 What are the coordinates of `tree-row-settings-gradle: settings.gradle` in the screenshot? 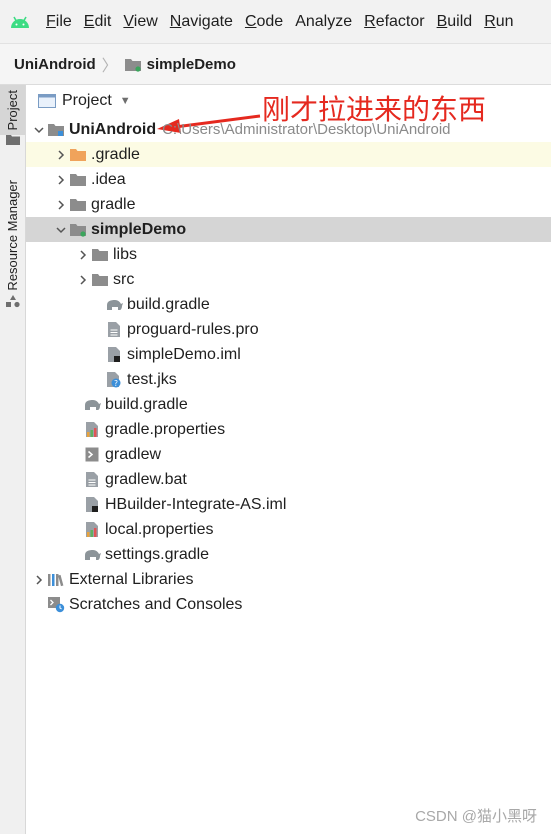 It's located at (288, 554).